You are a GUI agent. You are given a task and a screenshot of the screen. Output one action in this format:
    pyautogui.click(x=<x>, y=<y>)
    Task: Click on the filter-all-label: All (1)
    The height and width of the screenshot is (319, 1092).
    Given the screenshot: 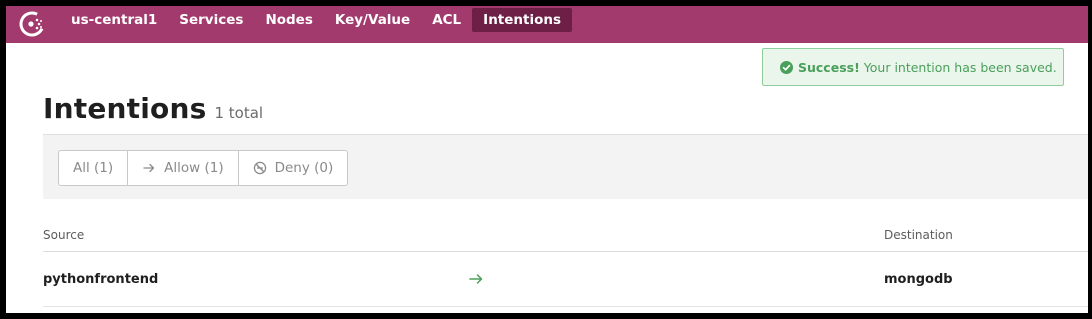 What is the action you would take?
    pyautogui.click(x=93, y=168)
    